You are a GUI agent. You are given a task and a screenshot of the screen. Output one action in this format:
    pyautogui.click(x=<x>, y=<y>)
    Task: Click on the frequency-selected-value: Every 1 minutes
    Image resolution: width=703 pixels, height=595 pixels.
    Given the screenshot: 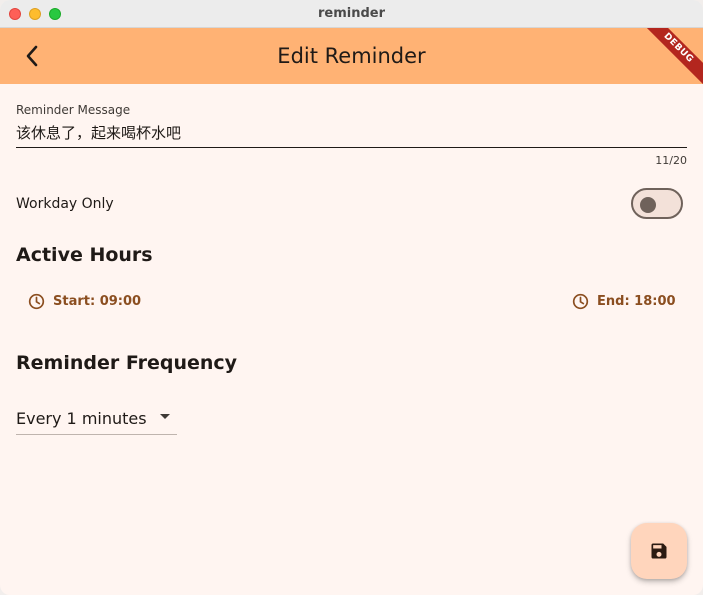 What is the action you would take?
    pyautogui.click(x=81, y=418)
    